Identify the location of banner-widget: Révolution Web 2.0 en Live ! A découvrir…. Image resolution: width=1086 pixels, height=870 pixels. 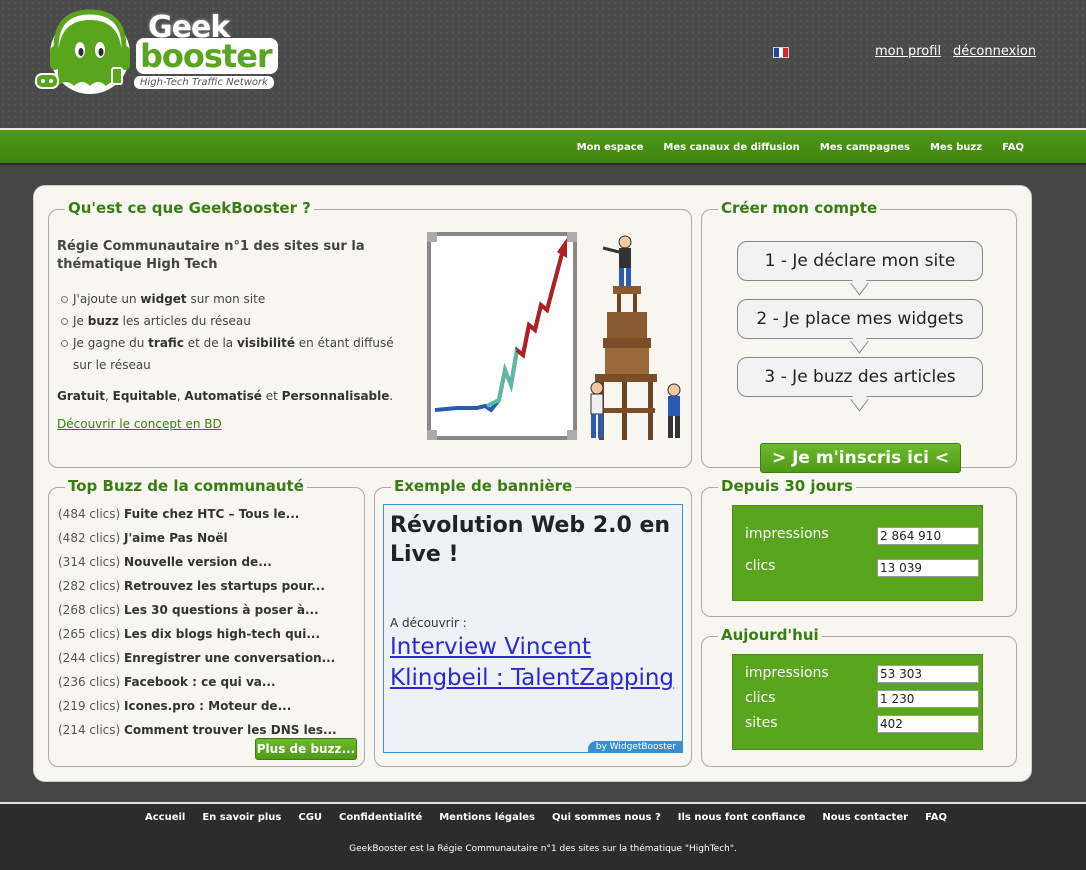
(533, 628).